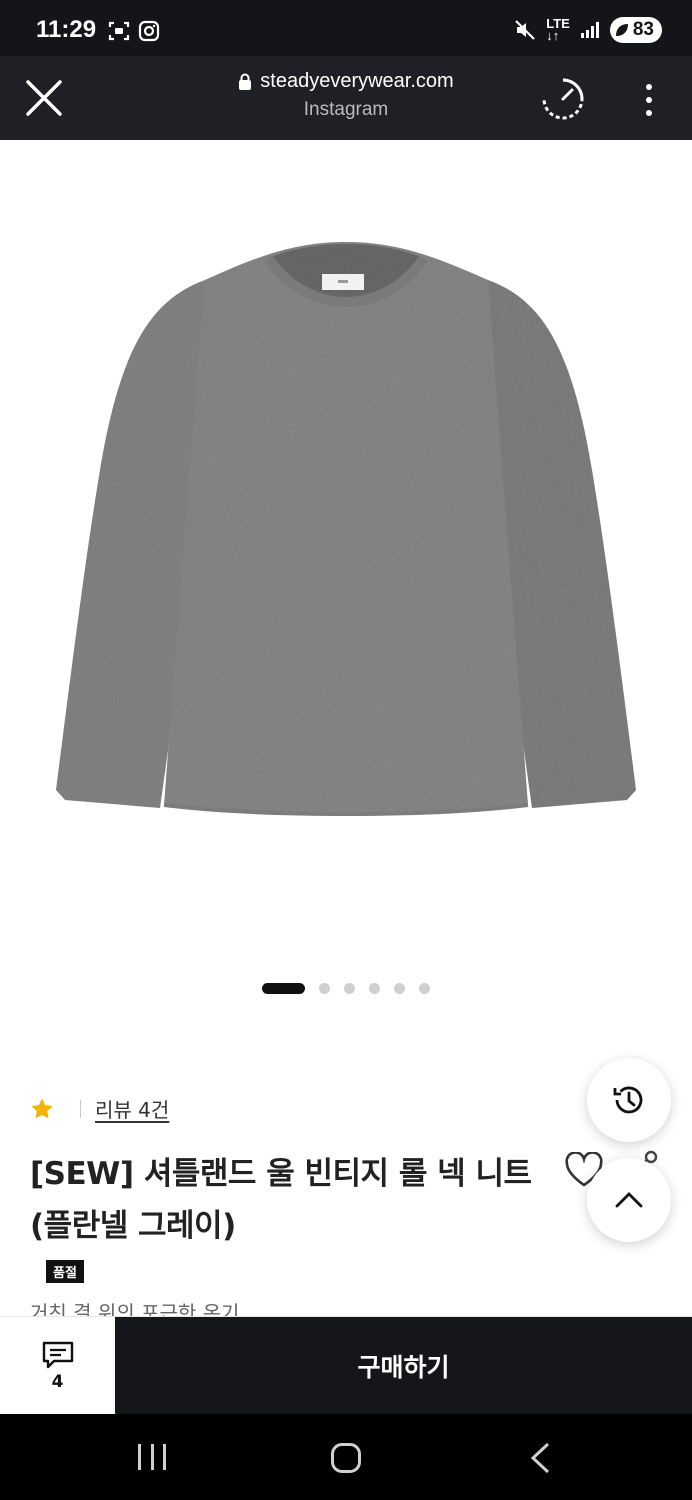  Describe the element at coordinates (135, 1308) in the screenshot. I see `product-subtext: 거친 결 위의 포근한 온기` at that location.